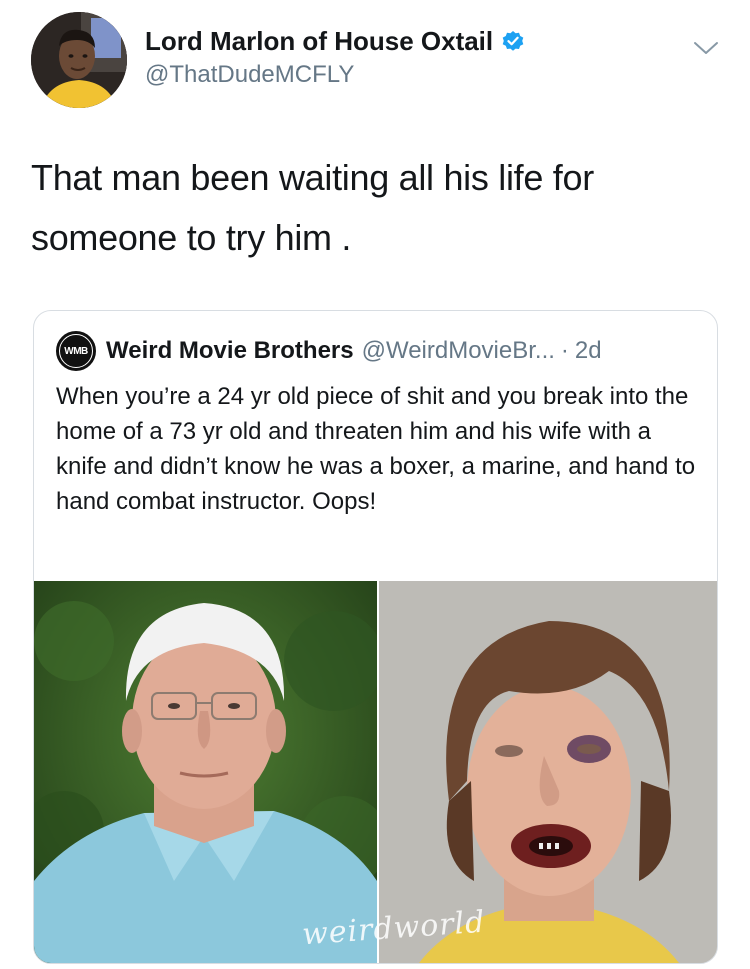  I want to click on author-handle: @ThatDudeMCFLY, so click(335, 75).